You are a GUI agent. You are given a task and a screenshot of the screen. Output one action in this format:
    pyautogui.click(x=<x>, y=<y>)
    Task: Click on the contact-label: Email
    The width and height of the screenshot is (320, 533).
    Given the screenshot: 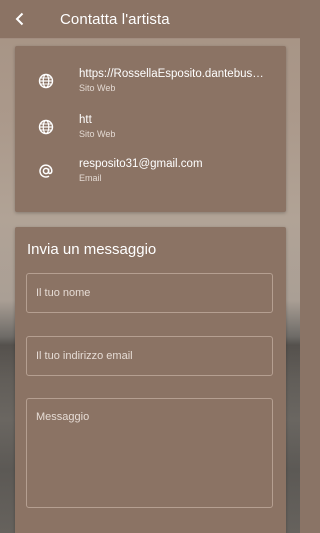 What is the action you would take?
    pyautogui.click(x=90, y=178)
    